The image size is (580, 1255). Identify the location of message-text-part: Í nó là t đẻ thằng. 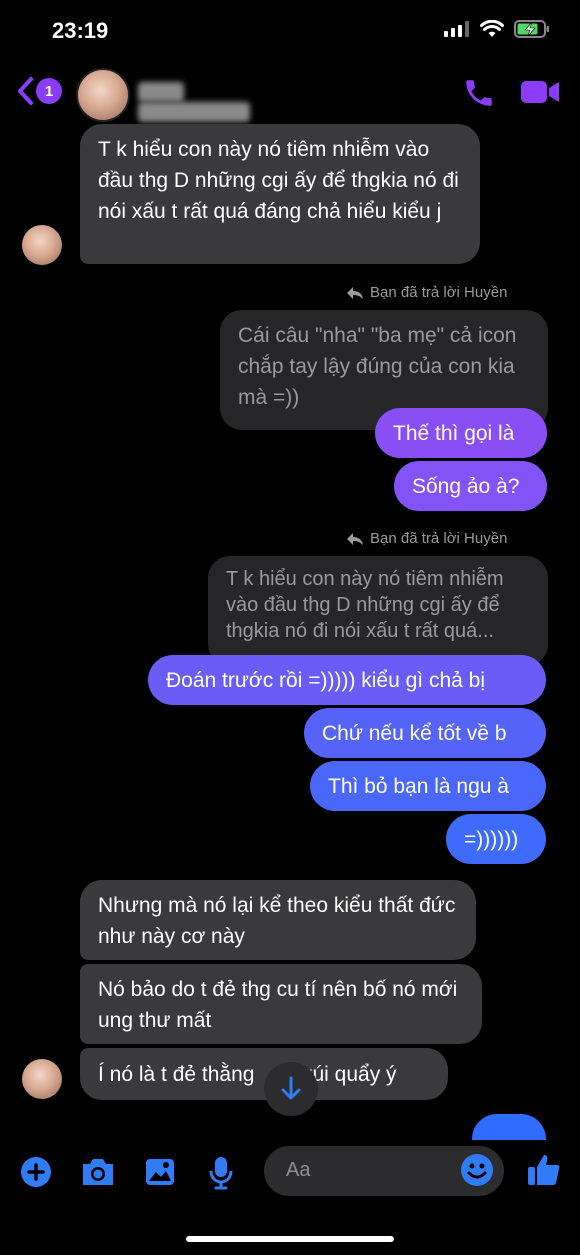
(176, 1074).